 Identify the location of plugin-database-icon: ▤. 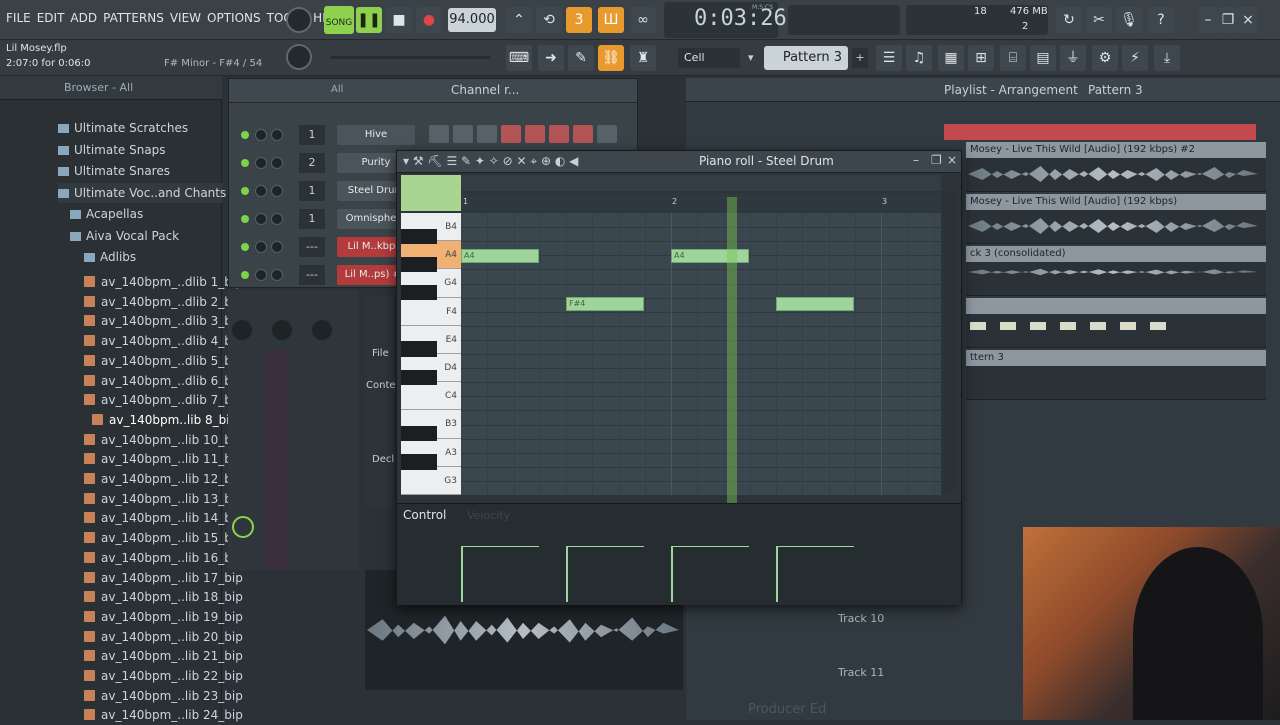
(1043, 58).